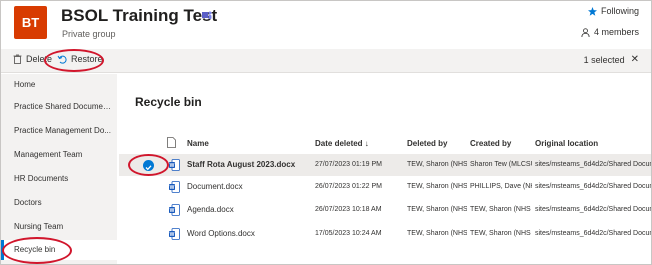  What do you see at coordinates (89, 34) in the screenshot?
I see `group-privacy-label: Private group` at bounding box center [89, 34].